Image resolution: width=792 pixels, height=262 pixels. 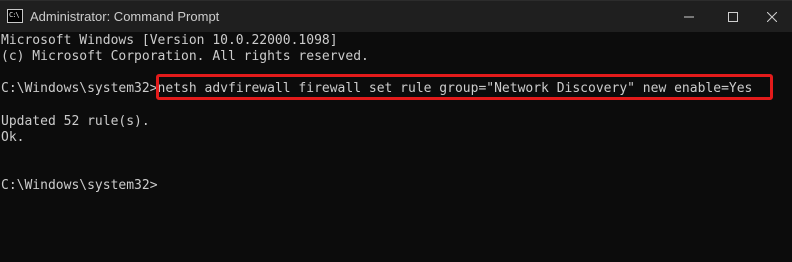 I want to click on minimize-button, so click(x=689, y=16).